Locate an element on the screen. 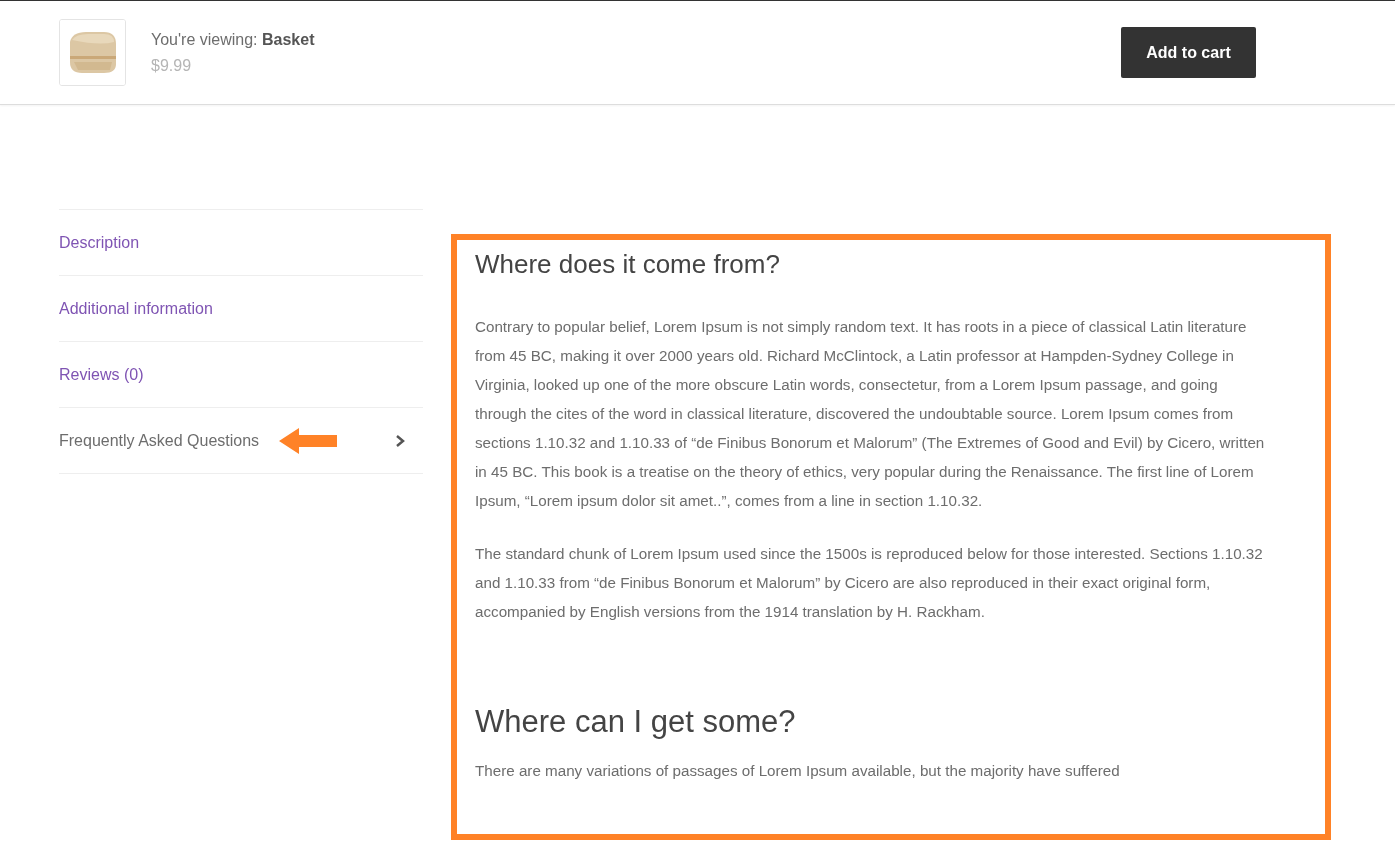  tab: Additional information is located at coordinates (136, 308).